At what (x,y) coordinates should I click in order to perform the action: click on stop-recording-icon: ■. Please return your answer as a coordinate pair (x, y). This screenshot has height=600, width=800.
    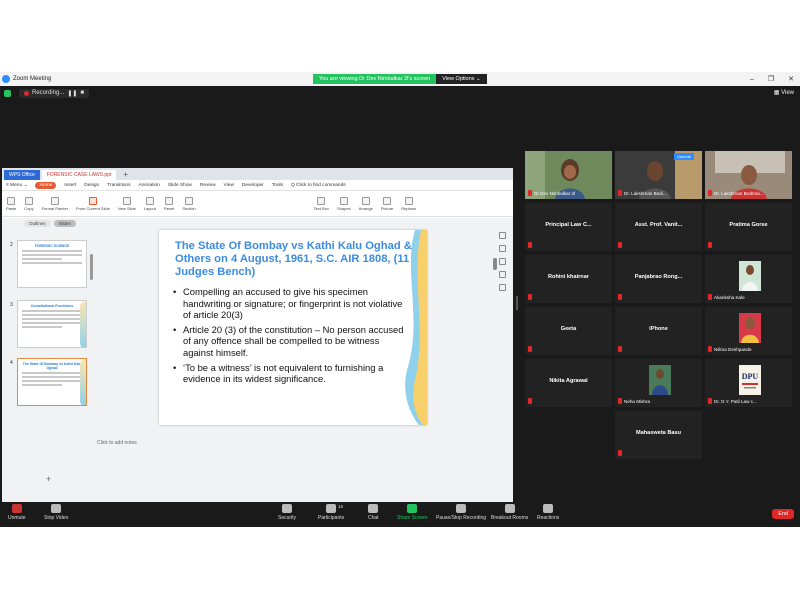
    Looking at the image, I should click on (82, 93).